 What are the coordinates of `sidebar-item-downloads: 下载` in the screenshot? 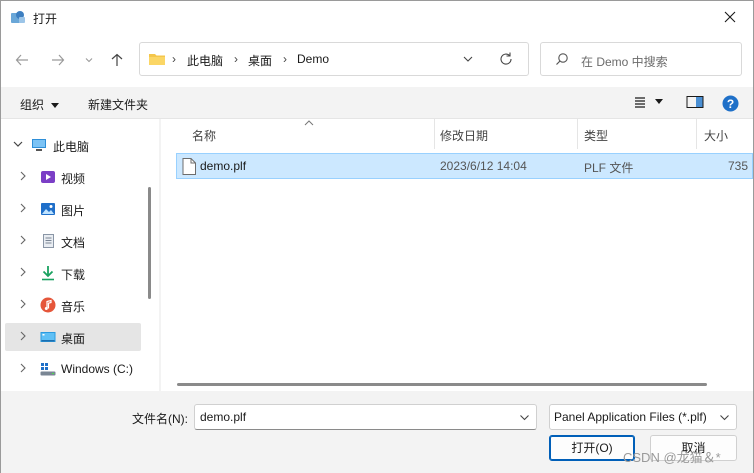 It's located at (73, 273).